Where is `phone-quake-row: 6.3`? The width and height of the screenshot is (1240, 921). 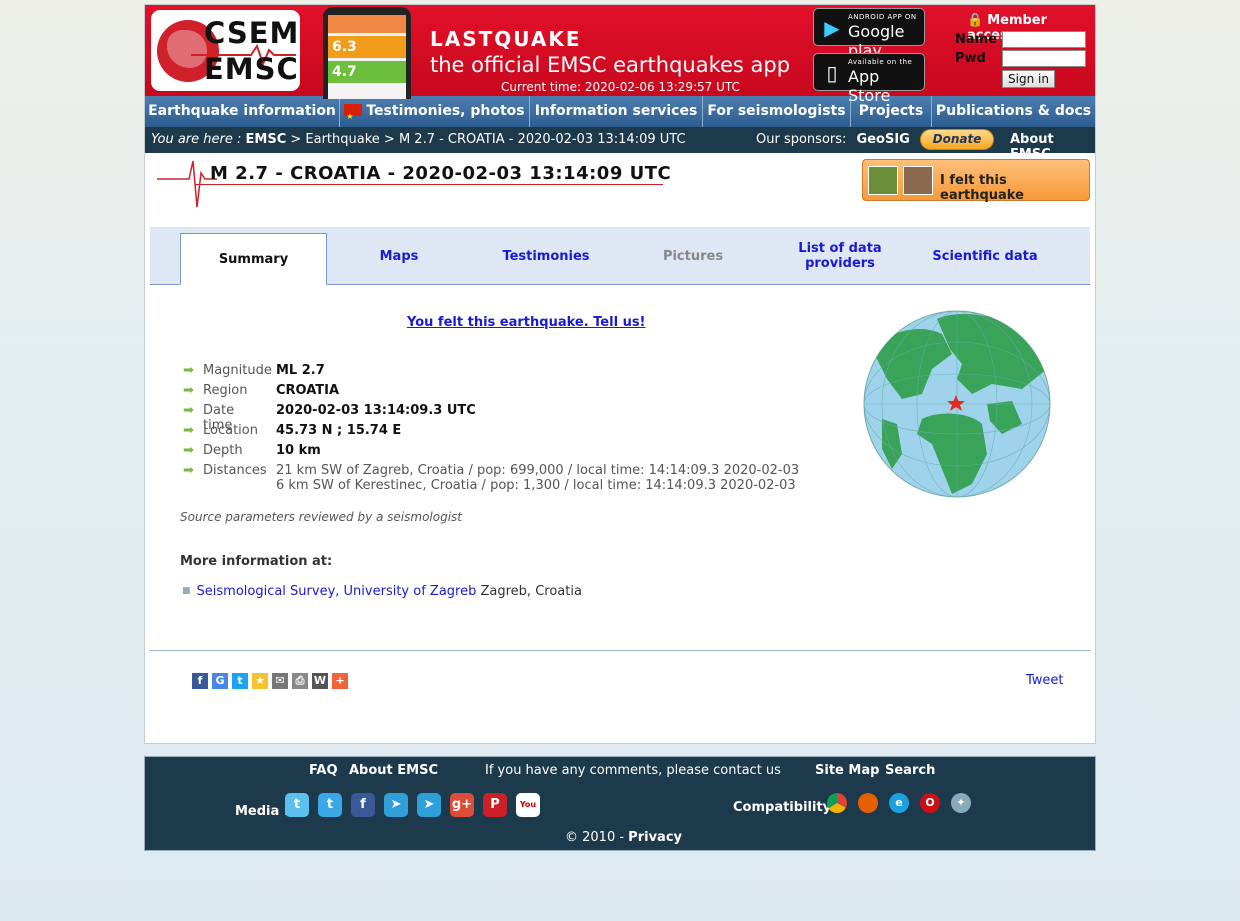 phone-quake-row: 6.3 is located at coordinates (367, 47).